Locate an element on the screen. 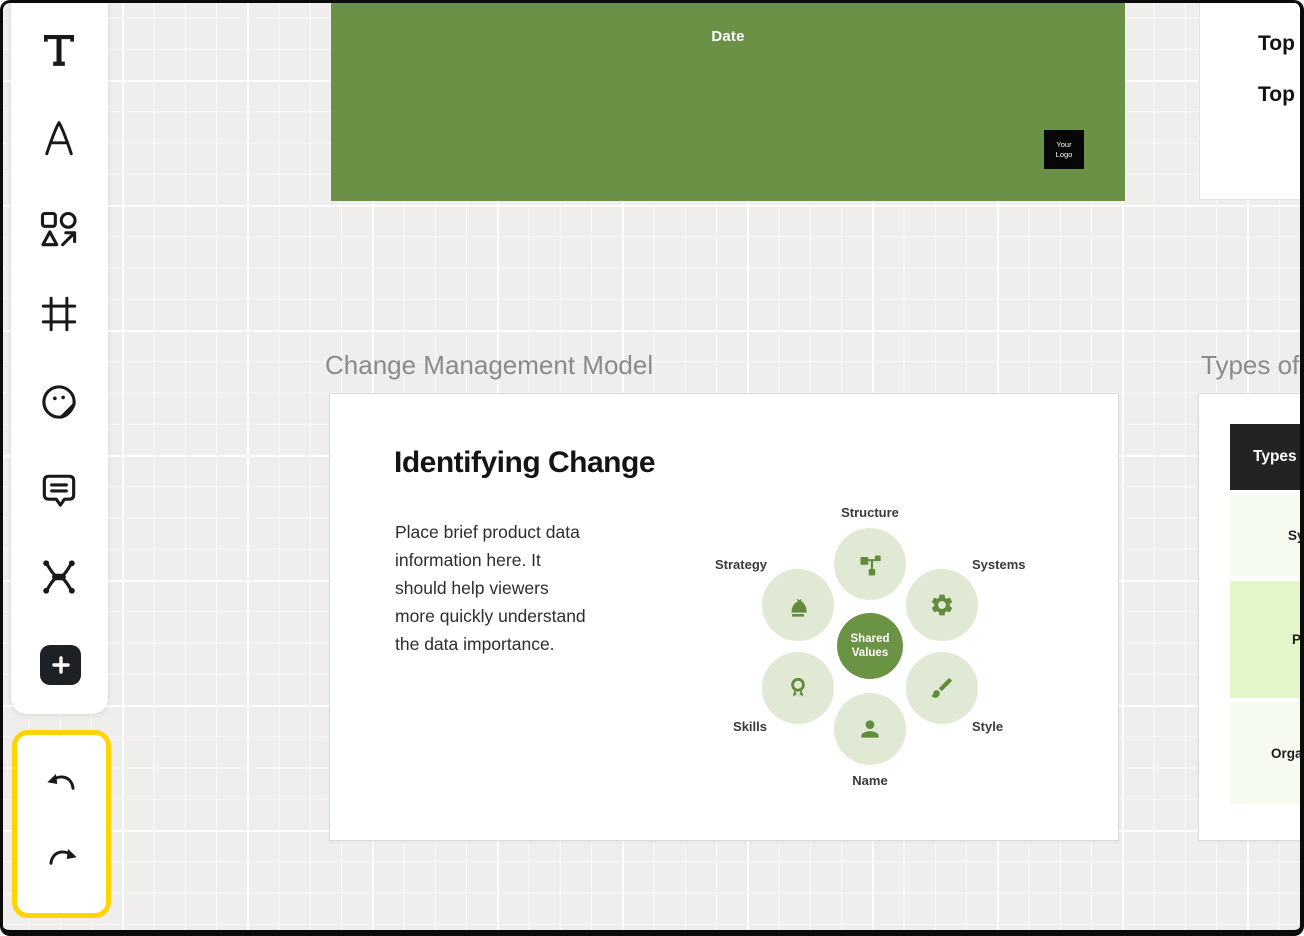  diagram-node-name is located at coordinates (870, 729).